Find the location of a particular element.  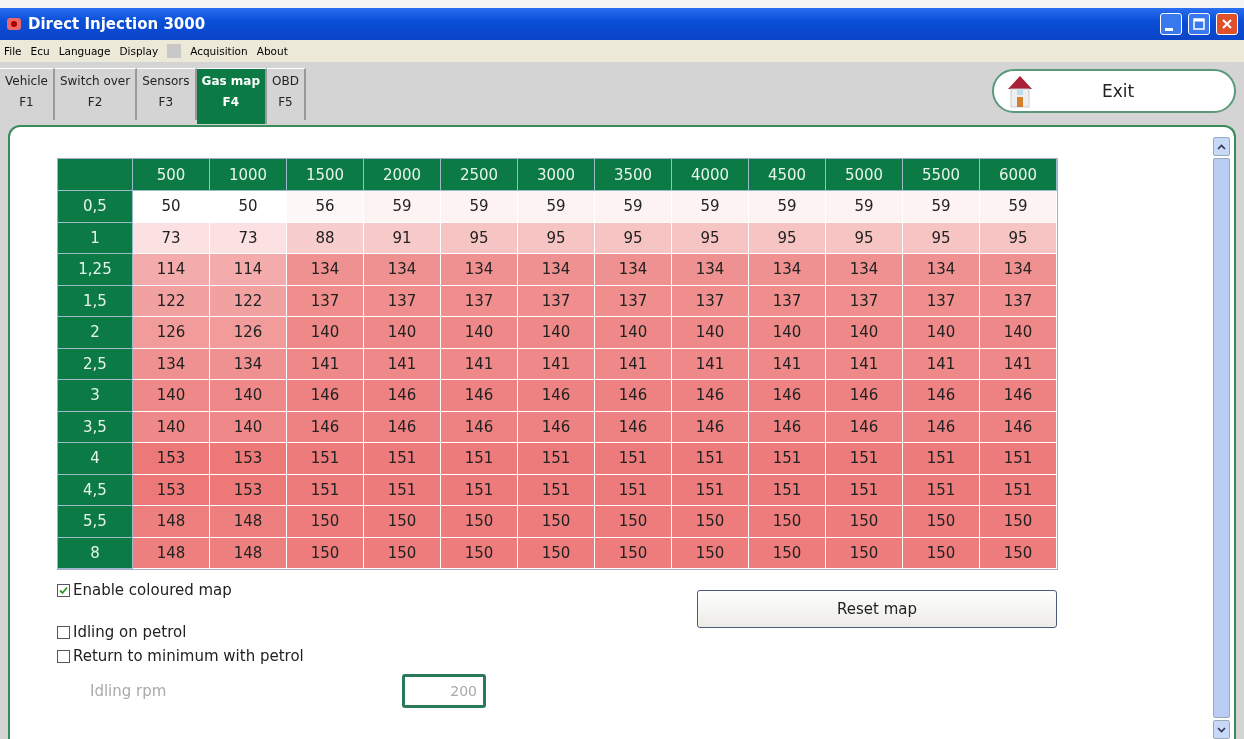

menu-item: Language is located at coordinates (84, 51).